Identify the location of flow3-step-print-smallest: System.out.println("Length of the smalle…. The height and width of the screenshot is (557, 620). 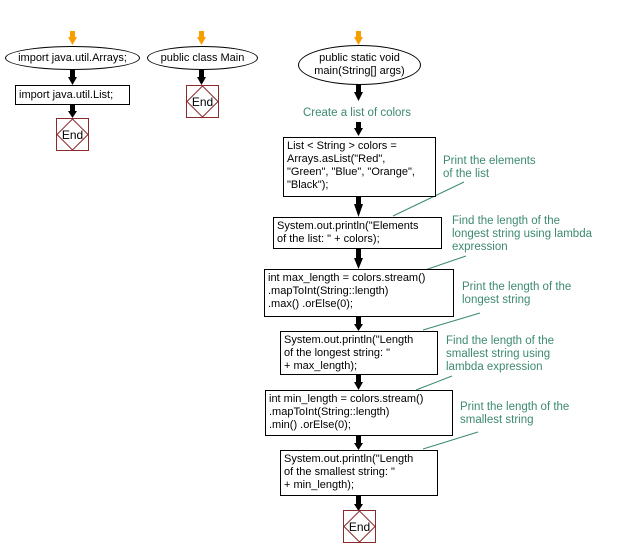
(359, 473).